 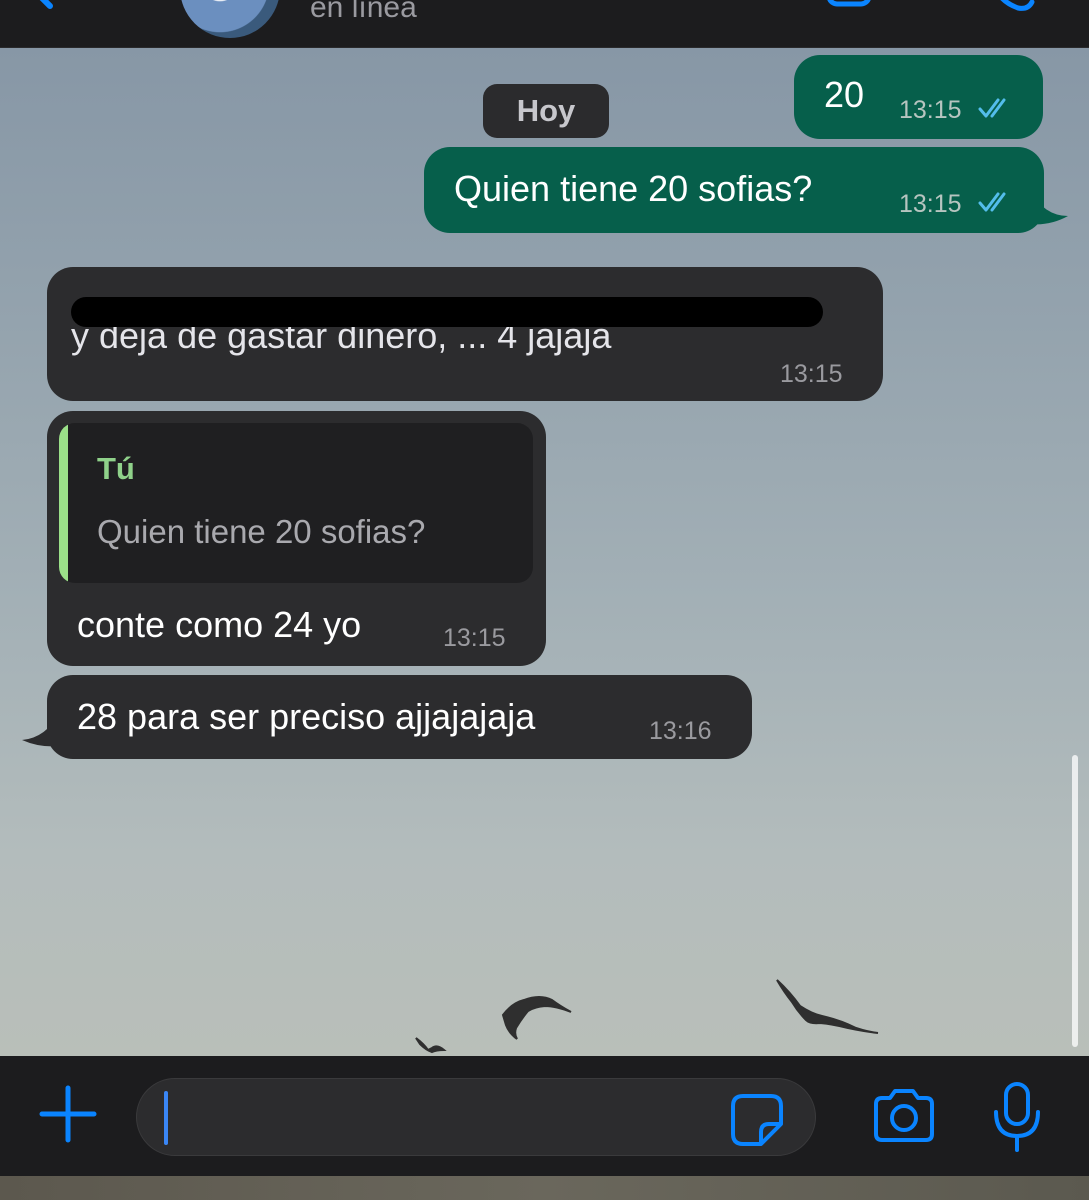 I want to click on plus-icon, so click(x=68, y=1114).